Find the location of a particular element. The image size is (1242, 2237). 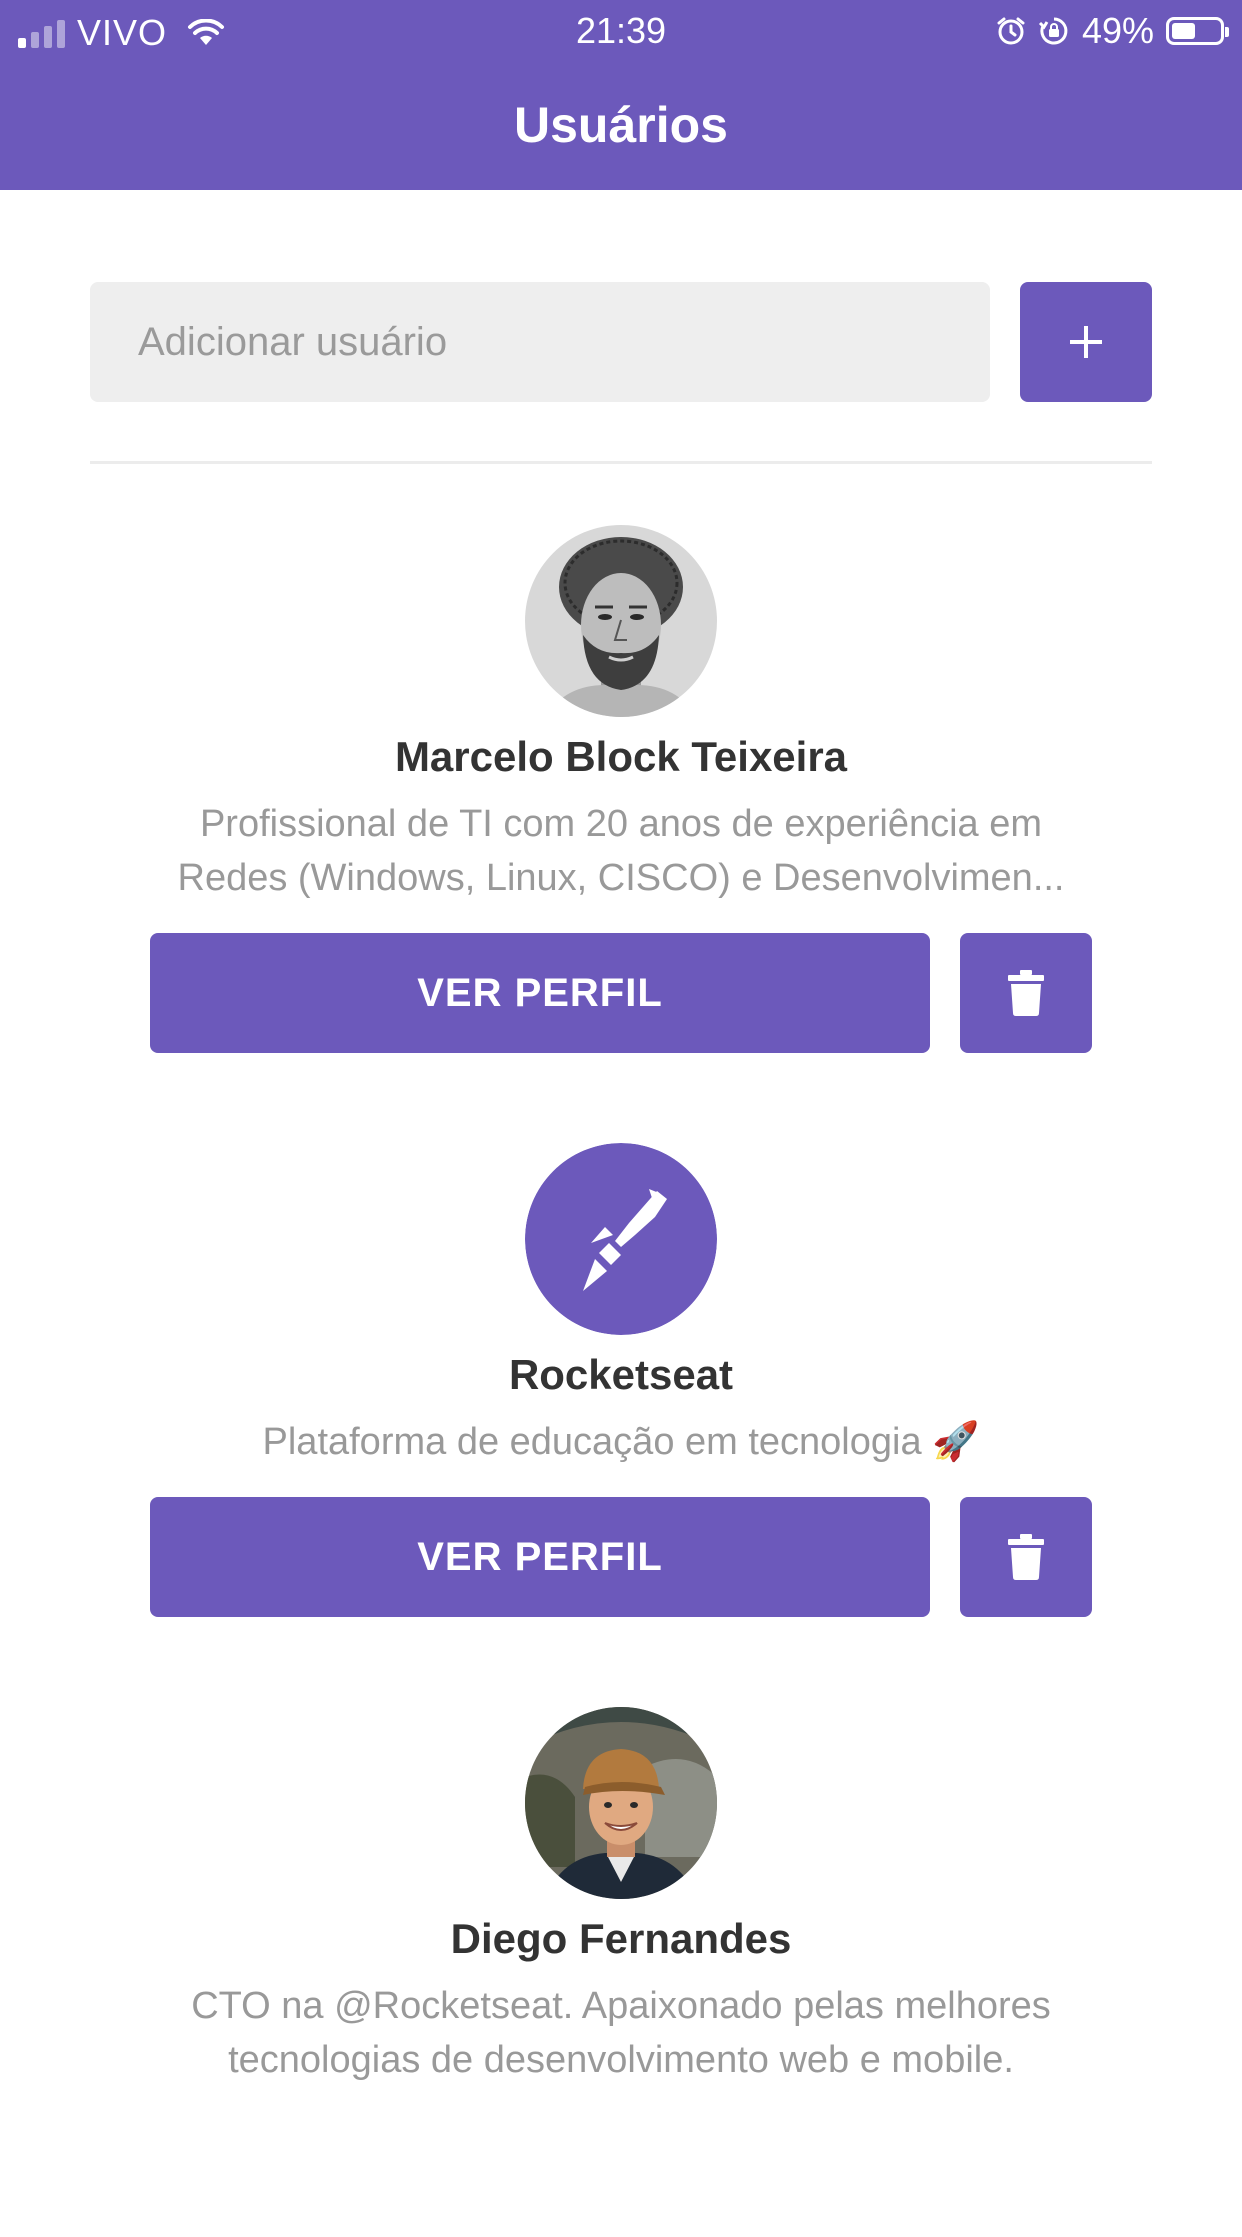

sketch-portrait-image is located at coordinates (621, 621).